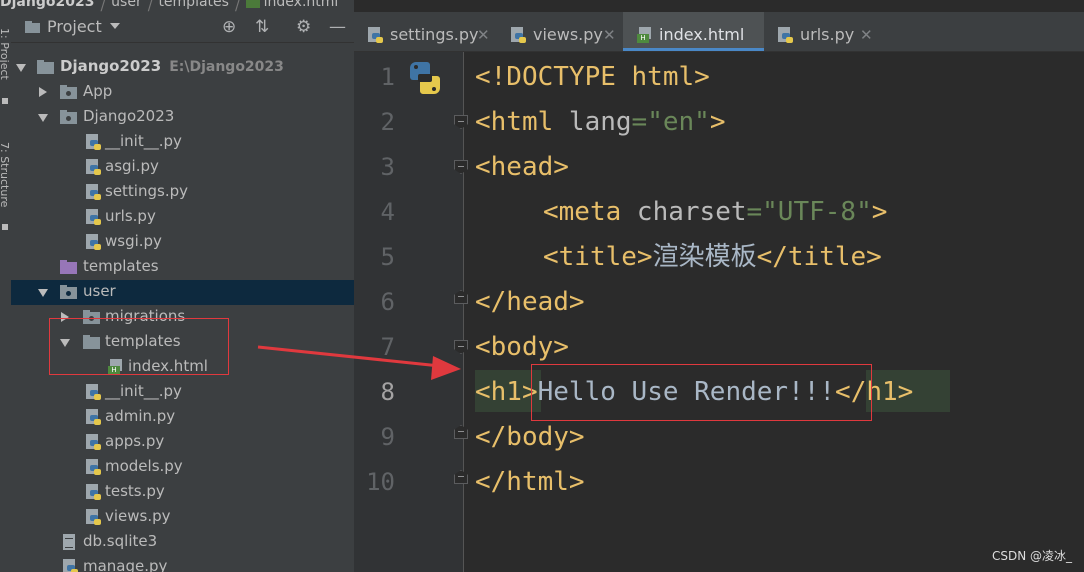  I want to click on tree-item-file: tests.py, so click(182, 492).